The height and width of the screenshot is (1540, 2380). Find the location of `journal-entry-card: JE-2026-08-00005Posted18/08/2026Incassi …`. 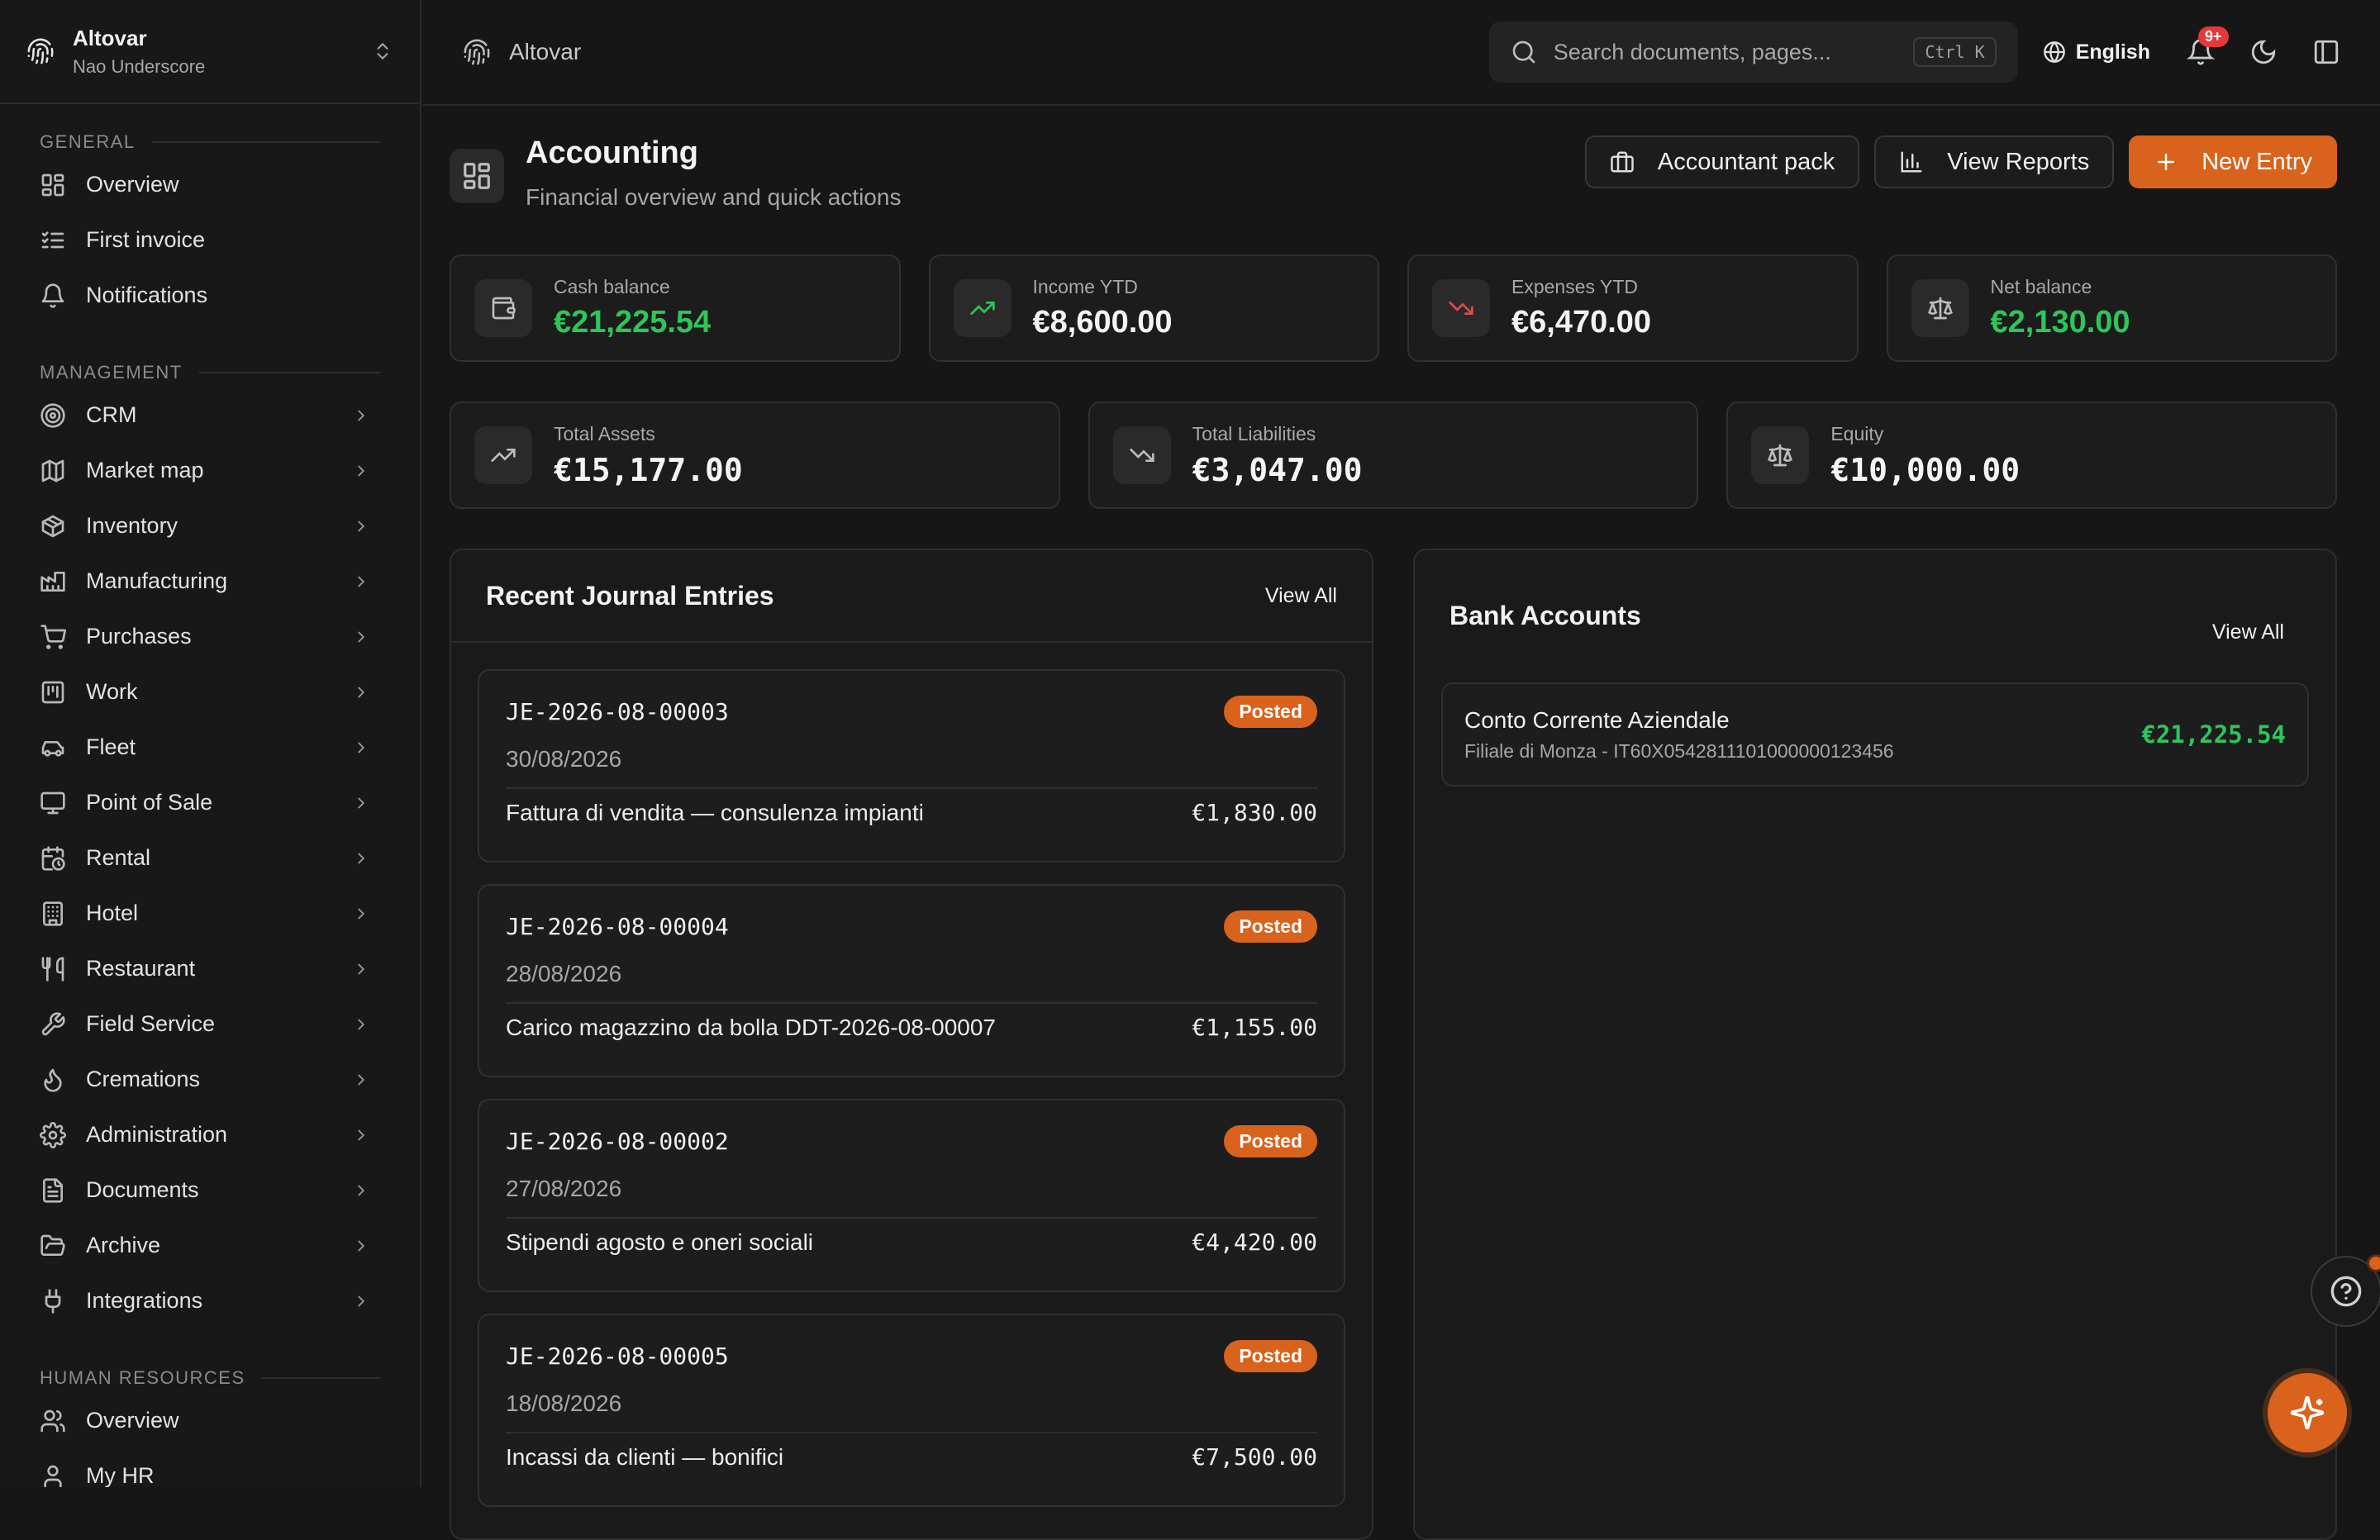

journal-entry-card: JE-2026-08-00005Posted18/08/2026Incassi … is located at coordinates (911, 1410).